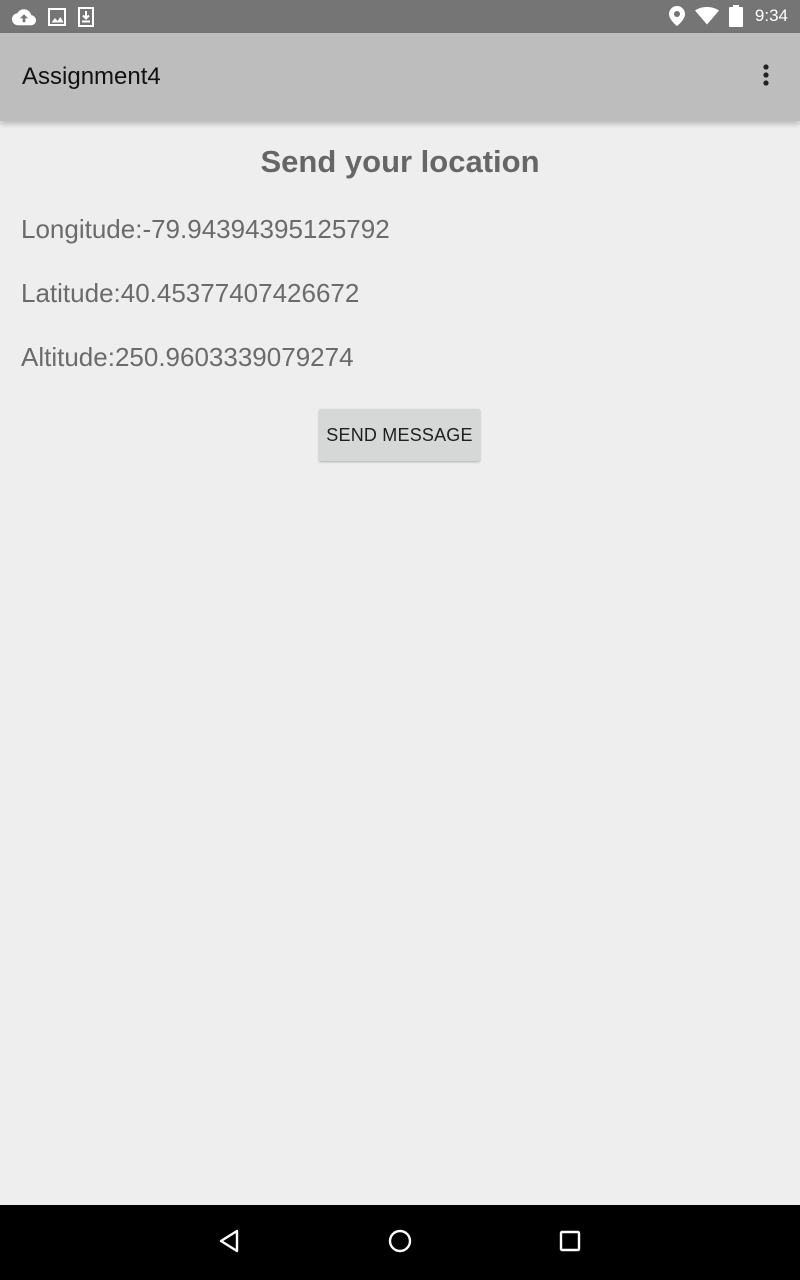  What do you see at coordinates (735, 16) in the screenshot?
I see `battery-icon` at bounding box center [735, 16].